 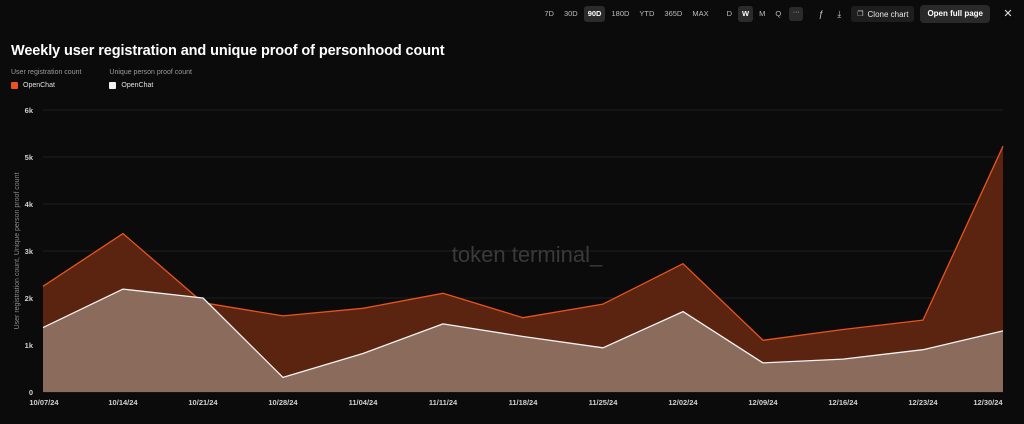 I want to click on y-tick-label: 6k, so click(x=29, y=110).